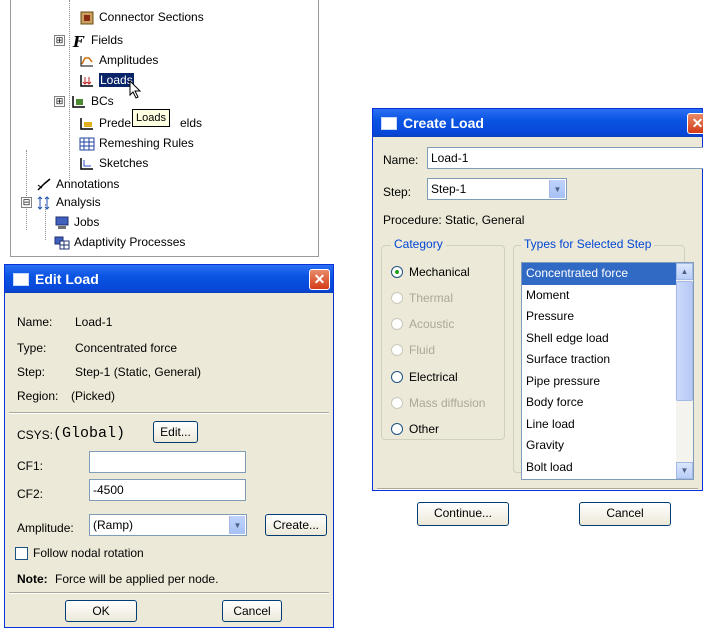 The height and width of the screenshot is (628, 703). Describe the element at coordinates (397, 272) in the screenshot. I see `radio-mechanical` at that location.